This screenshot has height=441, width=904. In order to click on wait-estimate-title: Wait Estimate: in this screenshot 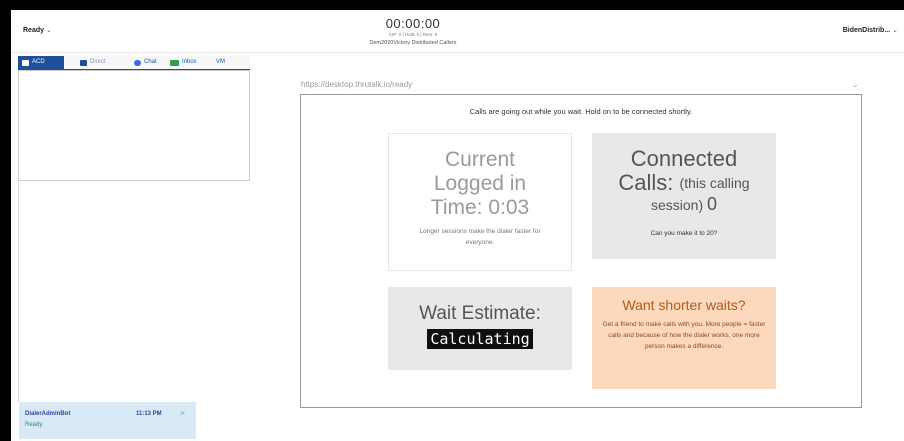, I will do `click(480, 313)`.